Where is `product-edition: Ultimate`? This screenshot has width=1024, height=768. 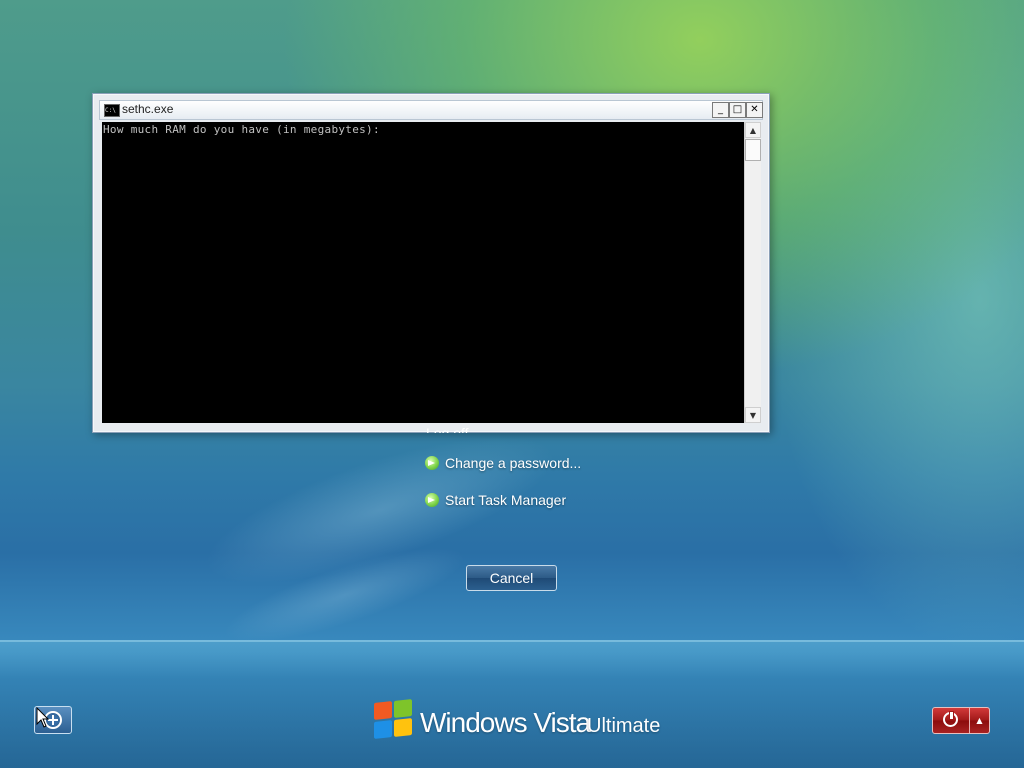
product-edition: Ultimate is located at coordinates (624, 726).